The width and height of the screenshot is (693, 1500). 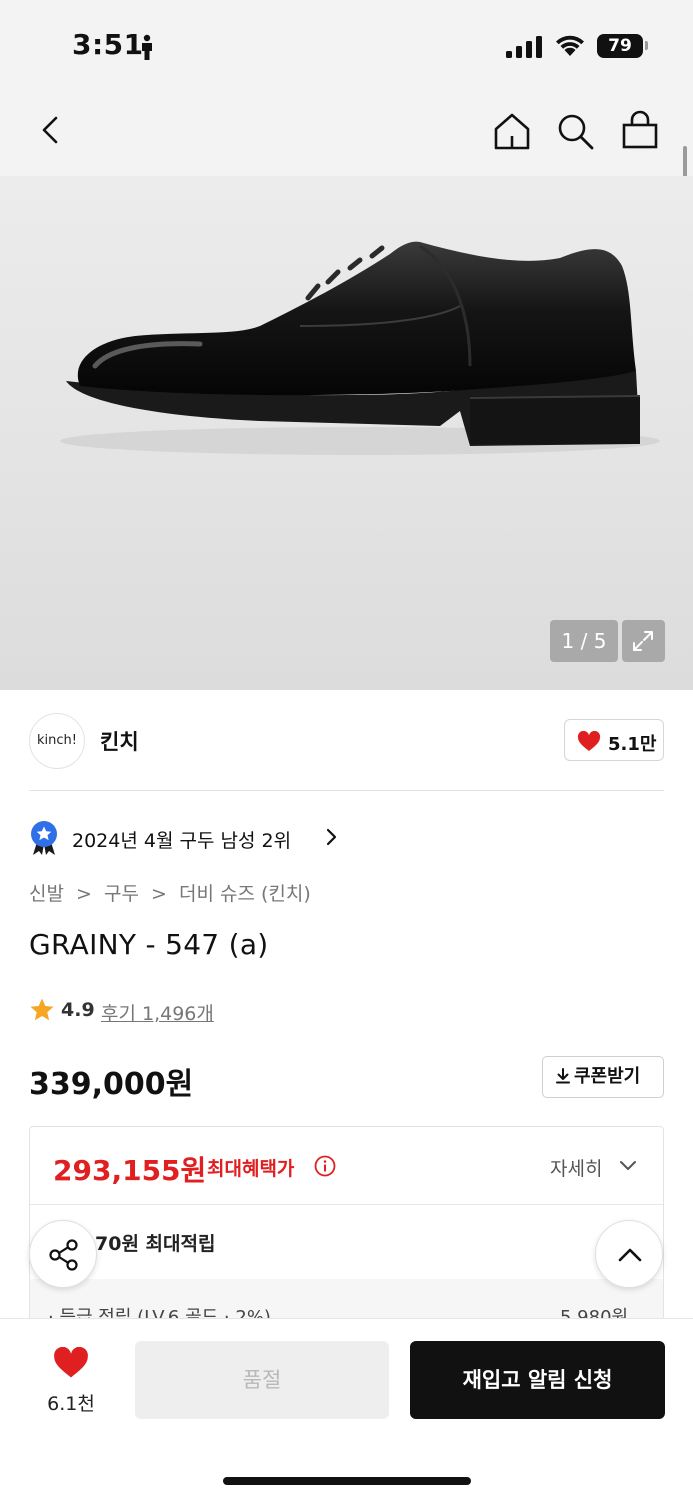 I want to click on soldout-button: 품절, so click(x=262, y=1380).